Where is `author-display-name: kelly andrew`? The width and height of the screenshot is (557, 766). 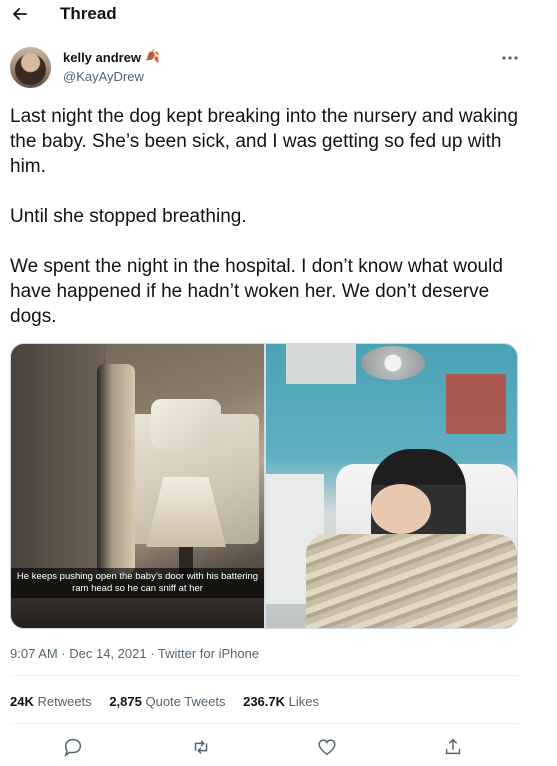 author-display-name: kelly andrew is located at coordinates (102, 57).